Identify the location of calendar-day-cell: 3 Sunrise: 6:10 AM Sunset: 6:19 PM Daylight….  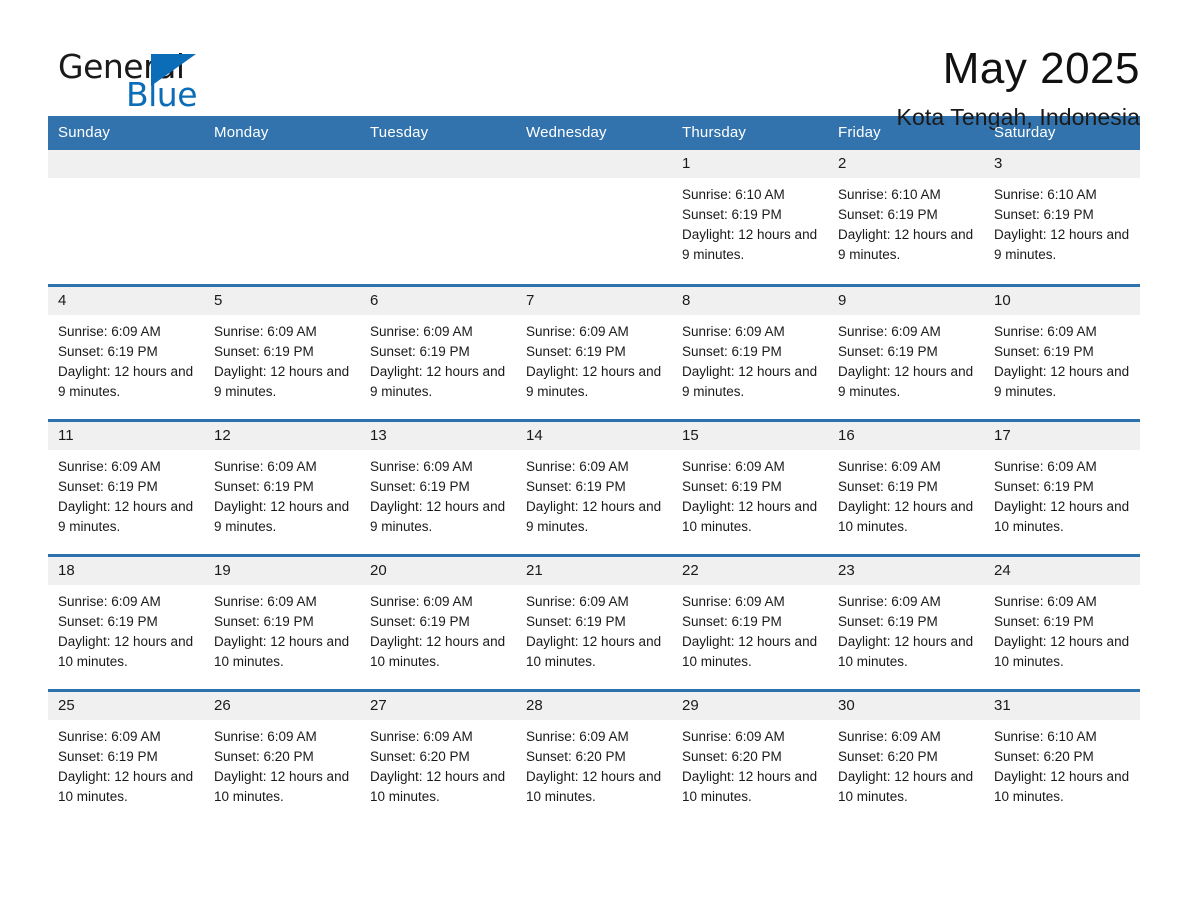
(1062, 217).